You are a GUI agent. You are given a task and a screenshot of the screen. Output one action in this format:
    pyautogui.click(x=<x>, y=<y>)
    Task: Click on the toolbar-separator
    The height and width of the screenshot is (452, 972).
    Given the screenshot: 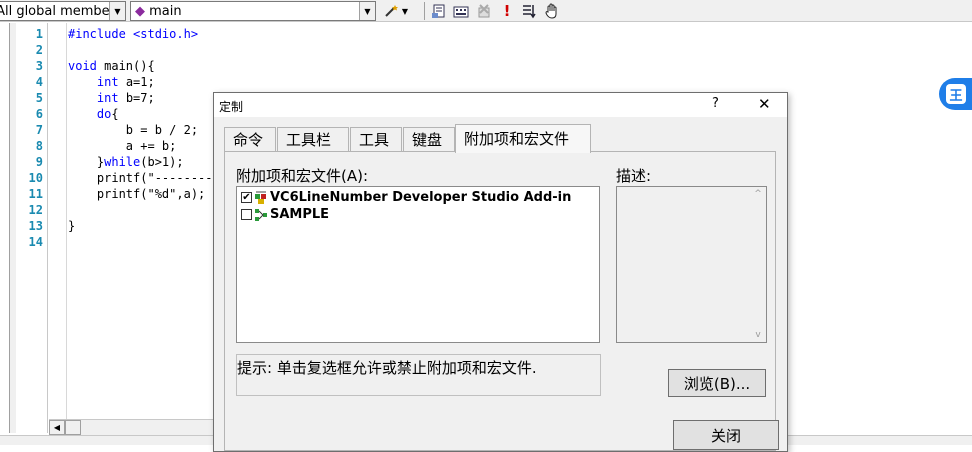 What is the action you would take?
    pyautogui.click(x=424, y=11)
    